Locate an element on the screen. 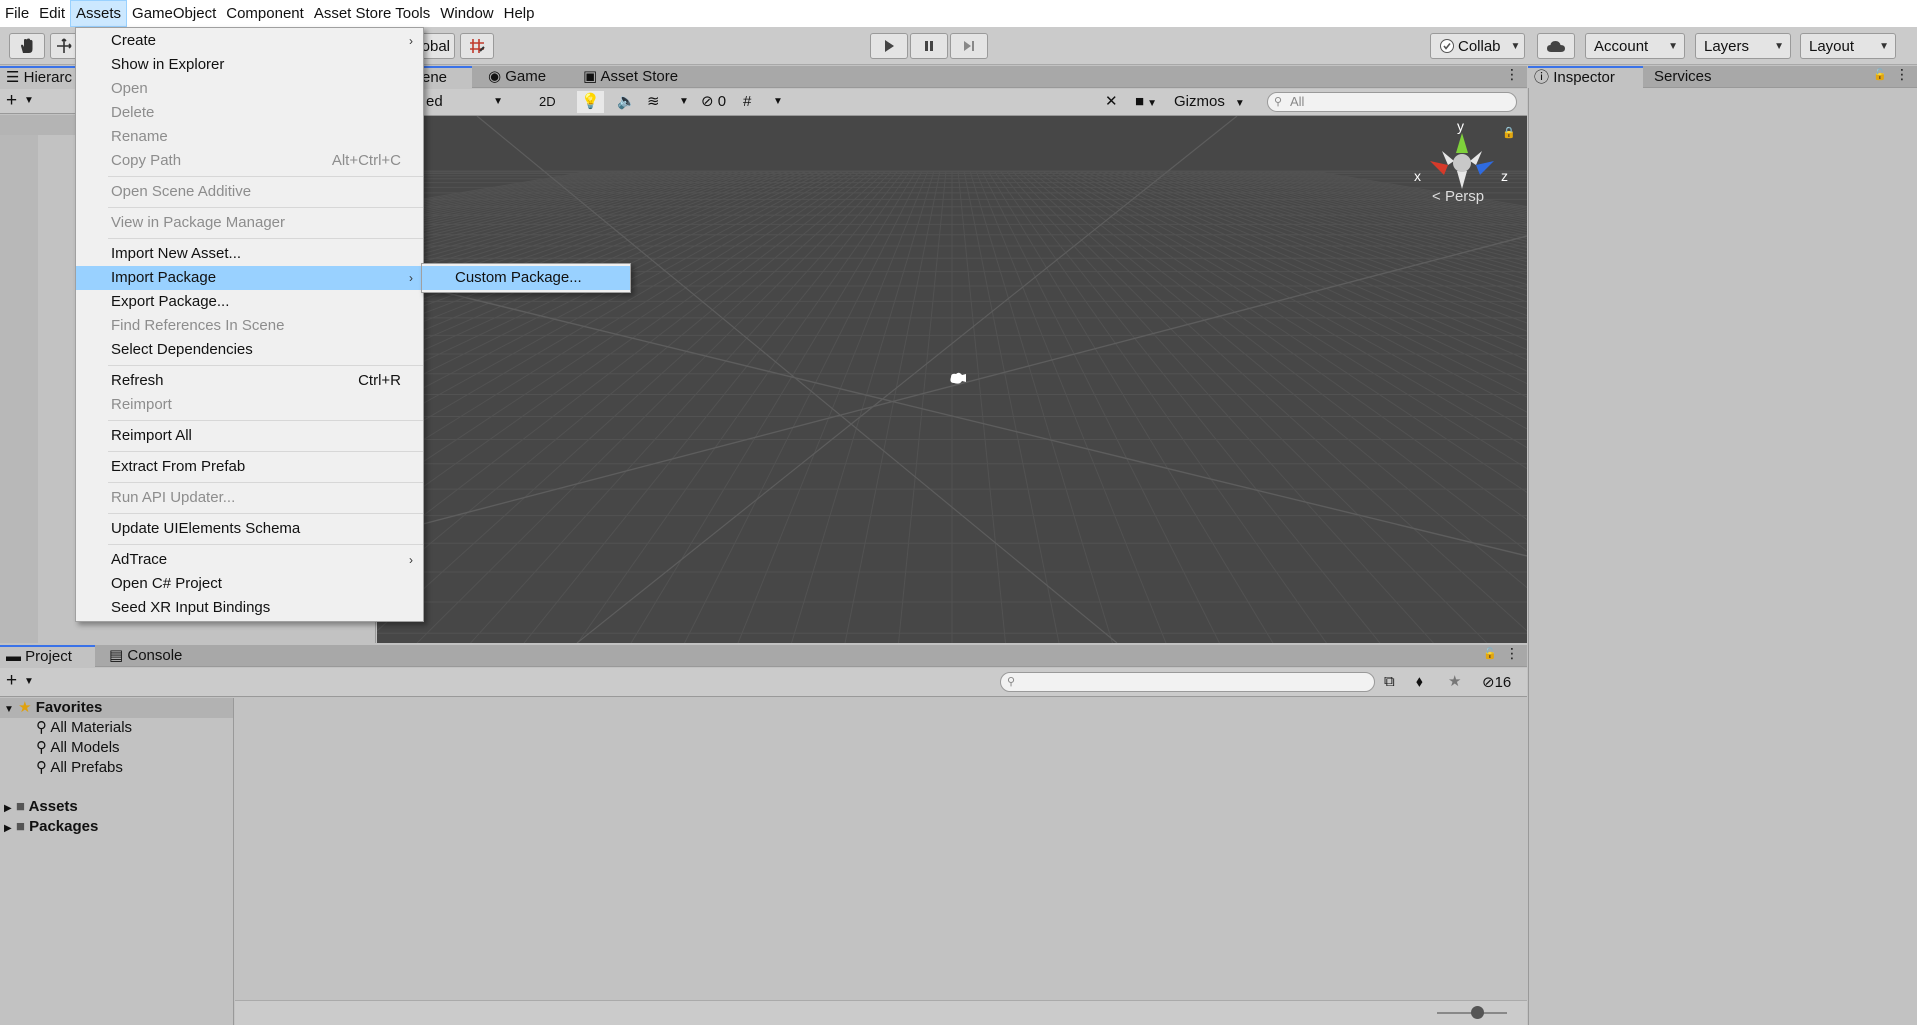  tab-console: ▤ Console is located at coordinates (153, 656).